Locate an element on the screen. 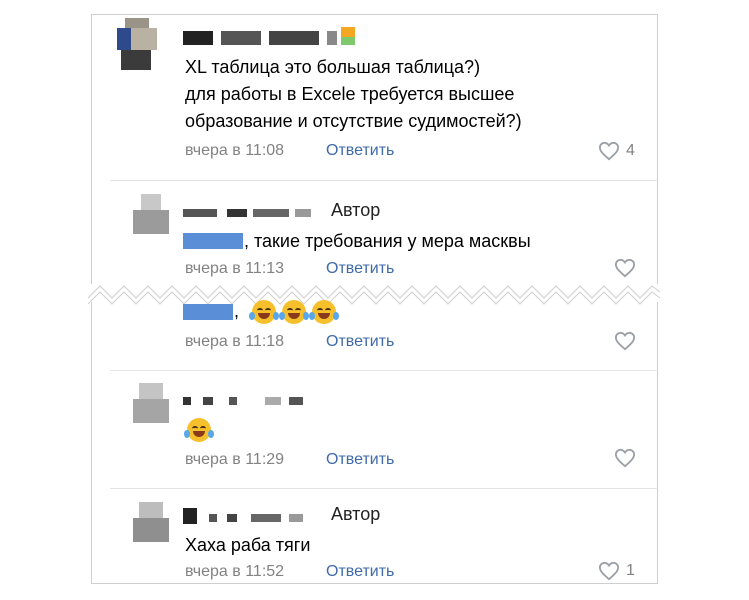 The height and width of the screenshot is (600, 749). comment-time: вчера в 11:13 is located at coordinates (235, 268).